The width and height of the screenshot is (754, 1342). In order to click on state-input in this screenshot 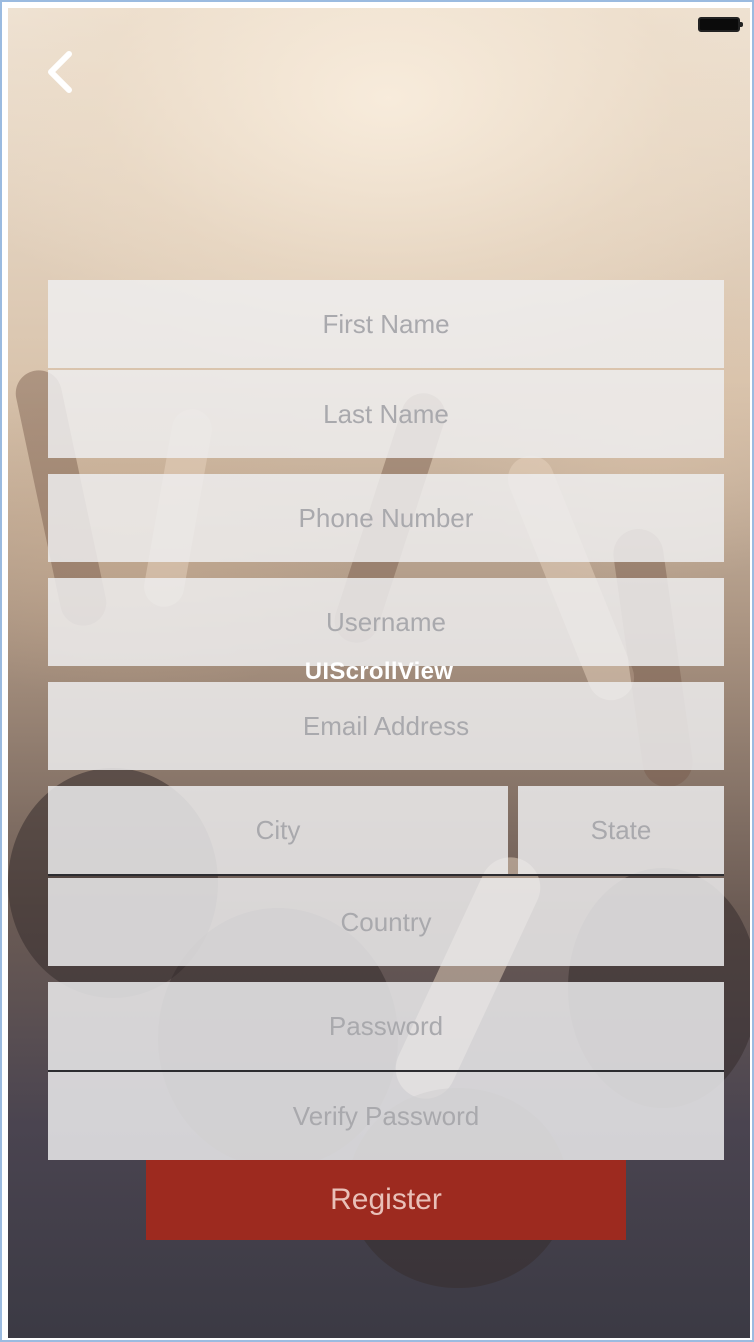, I will do `click(621, 830)`.